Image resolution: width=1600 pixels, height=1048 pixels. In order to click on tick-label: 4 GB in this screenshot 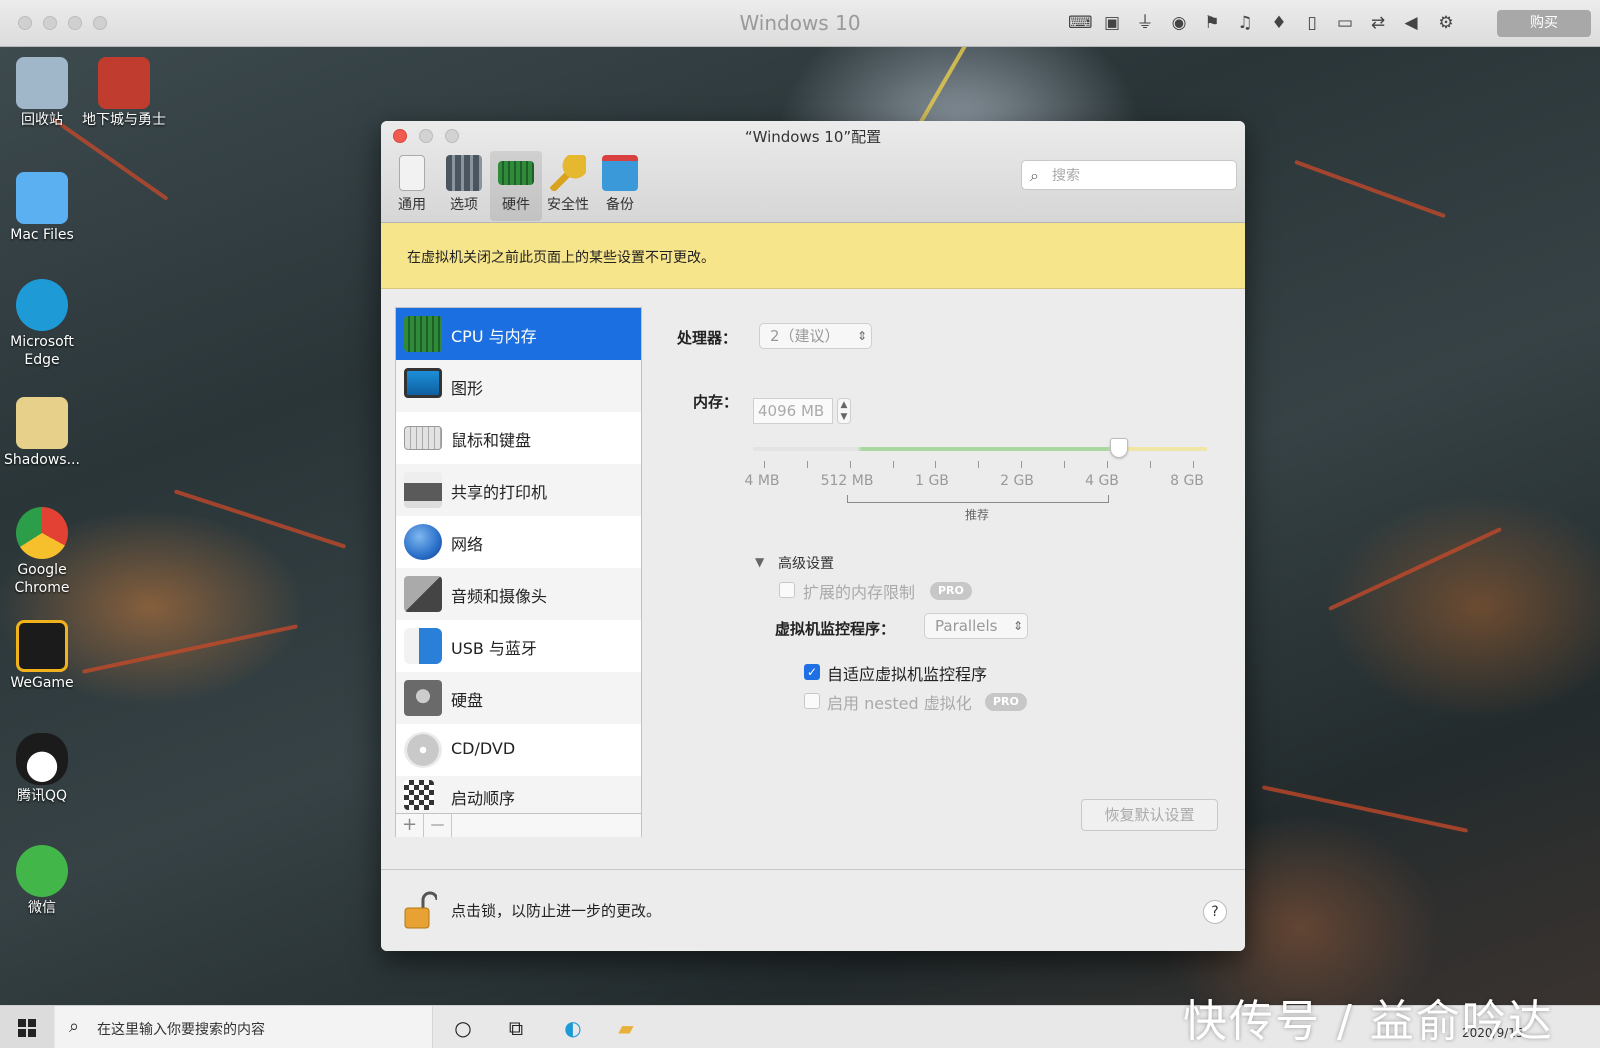, I will do `click(1102, 481)`.